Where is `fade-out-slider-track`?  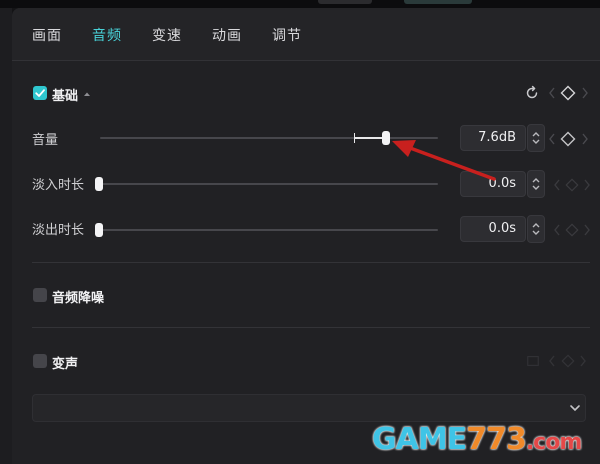 fade-out-slider-track is located at coordinates (269, 230).